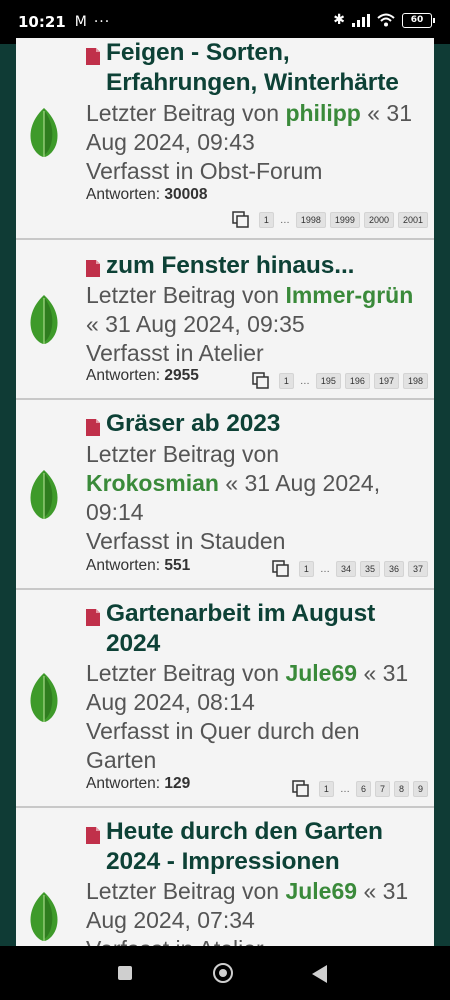  I want to click on page-link: 198, so click(415, 381).